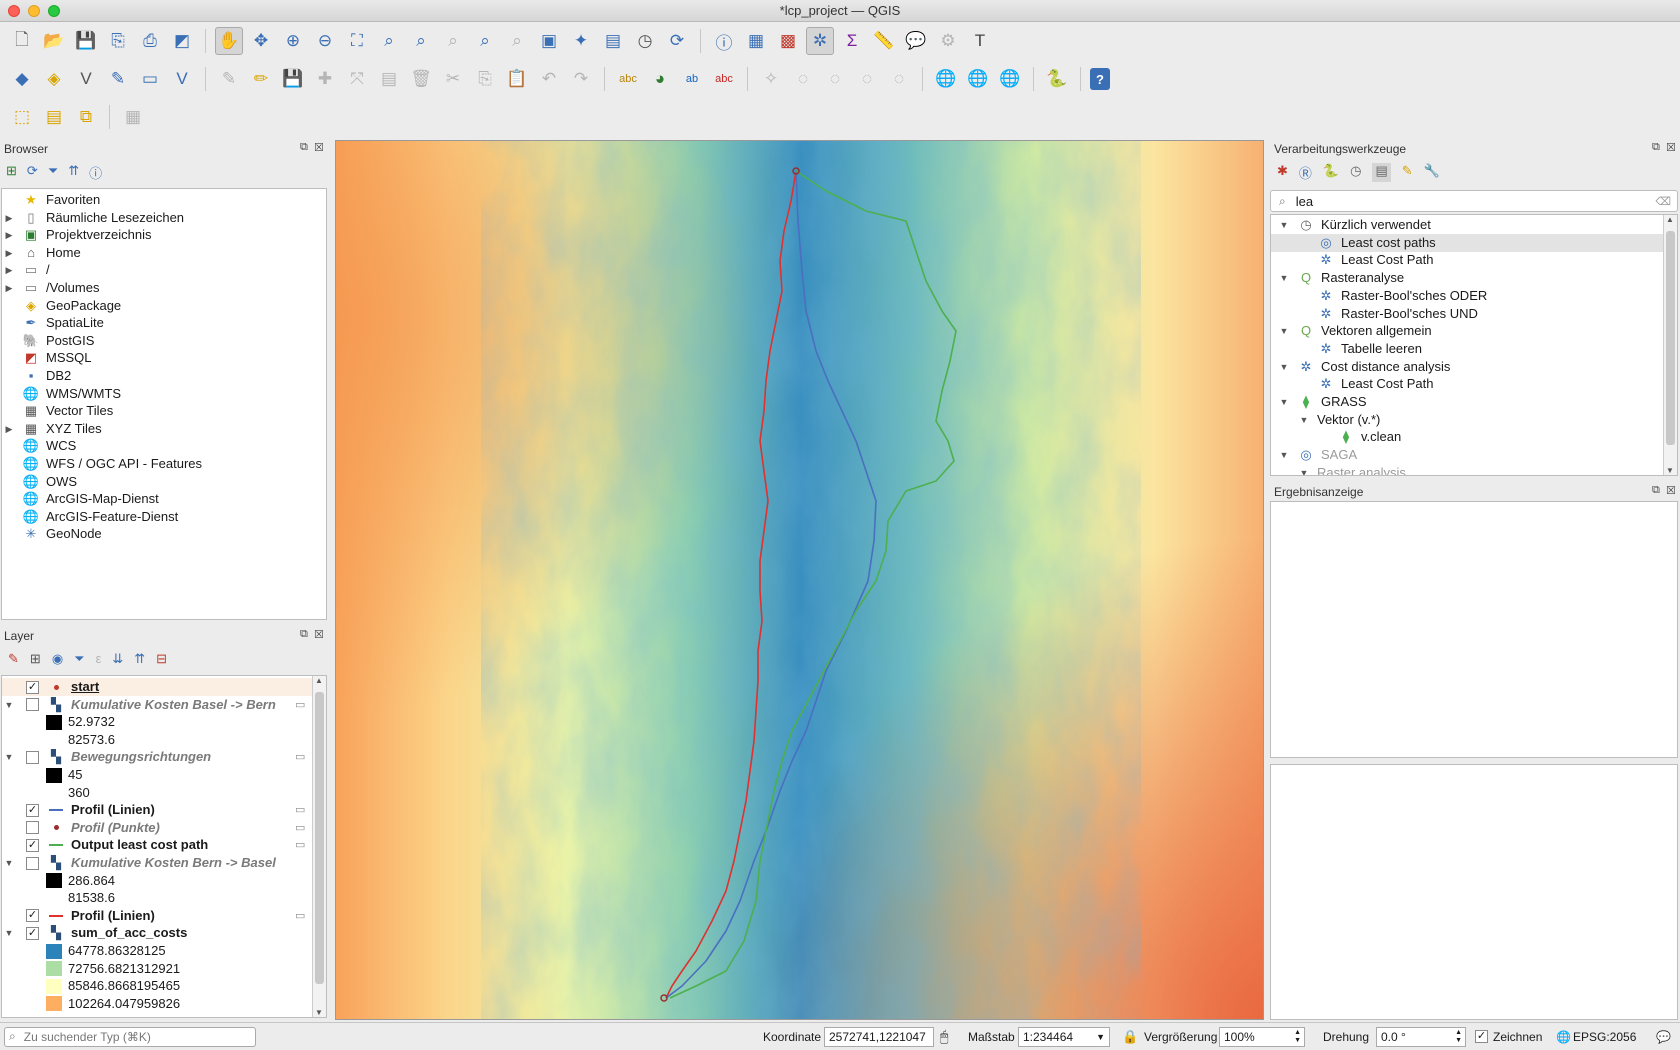 The image size is (1680, 1050). What do you see at coordinates (22, 117) in the screenshot?
I see `select-features-icon: ⬚` at bounding box center [22, 117].